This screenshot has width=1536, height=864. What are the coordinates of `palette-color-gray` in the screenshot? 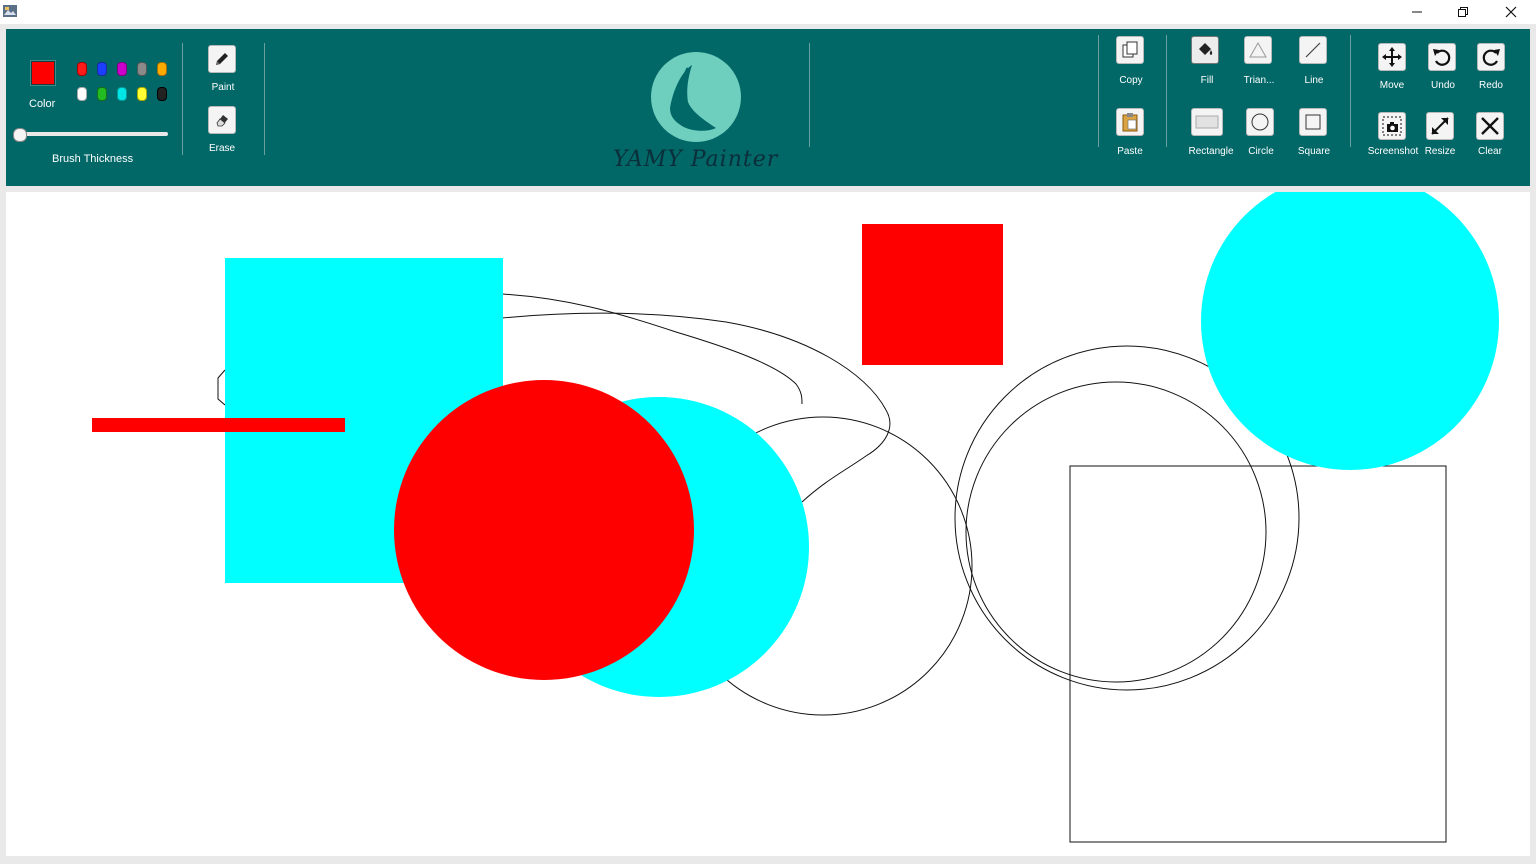 It's located at (142, 69).